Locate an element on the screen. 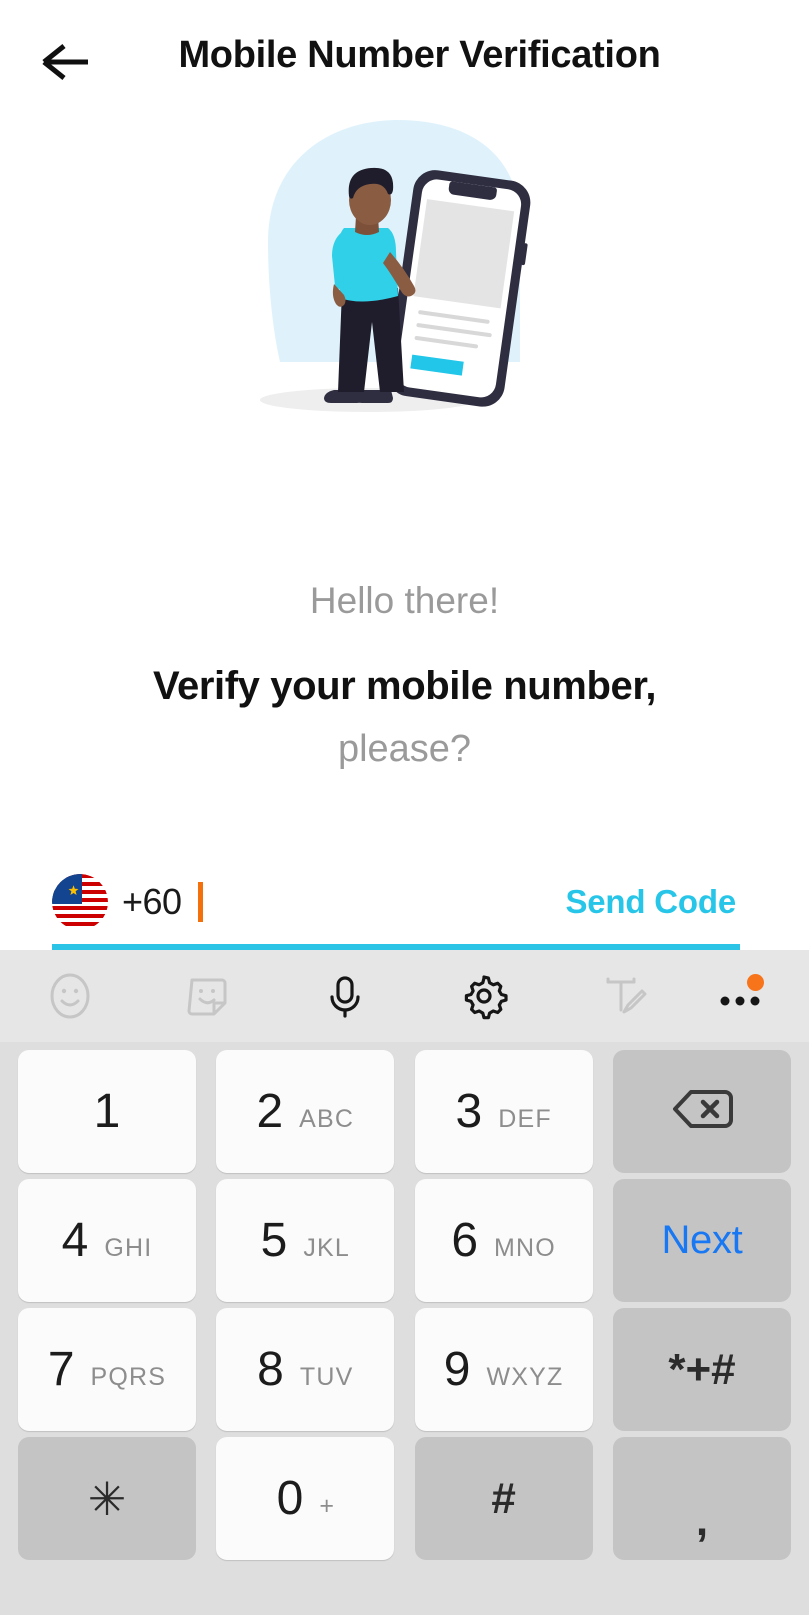 The image size is (809, 1615). key-hash: # is located at coordinates (503, 1498).